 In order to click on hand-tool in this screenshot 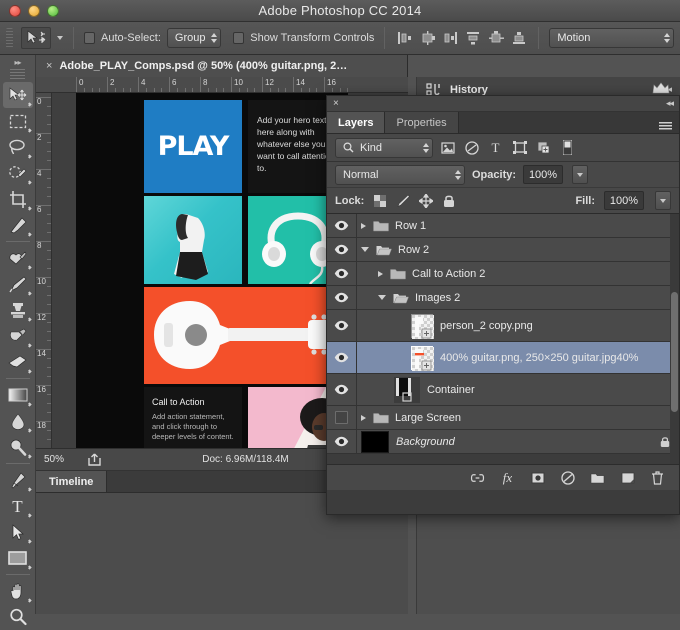, I will do `click(18, 591)`.